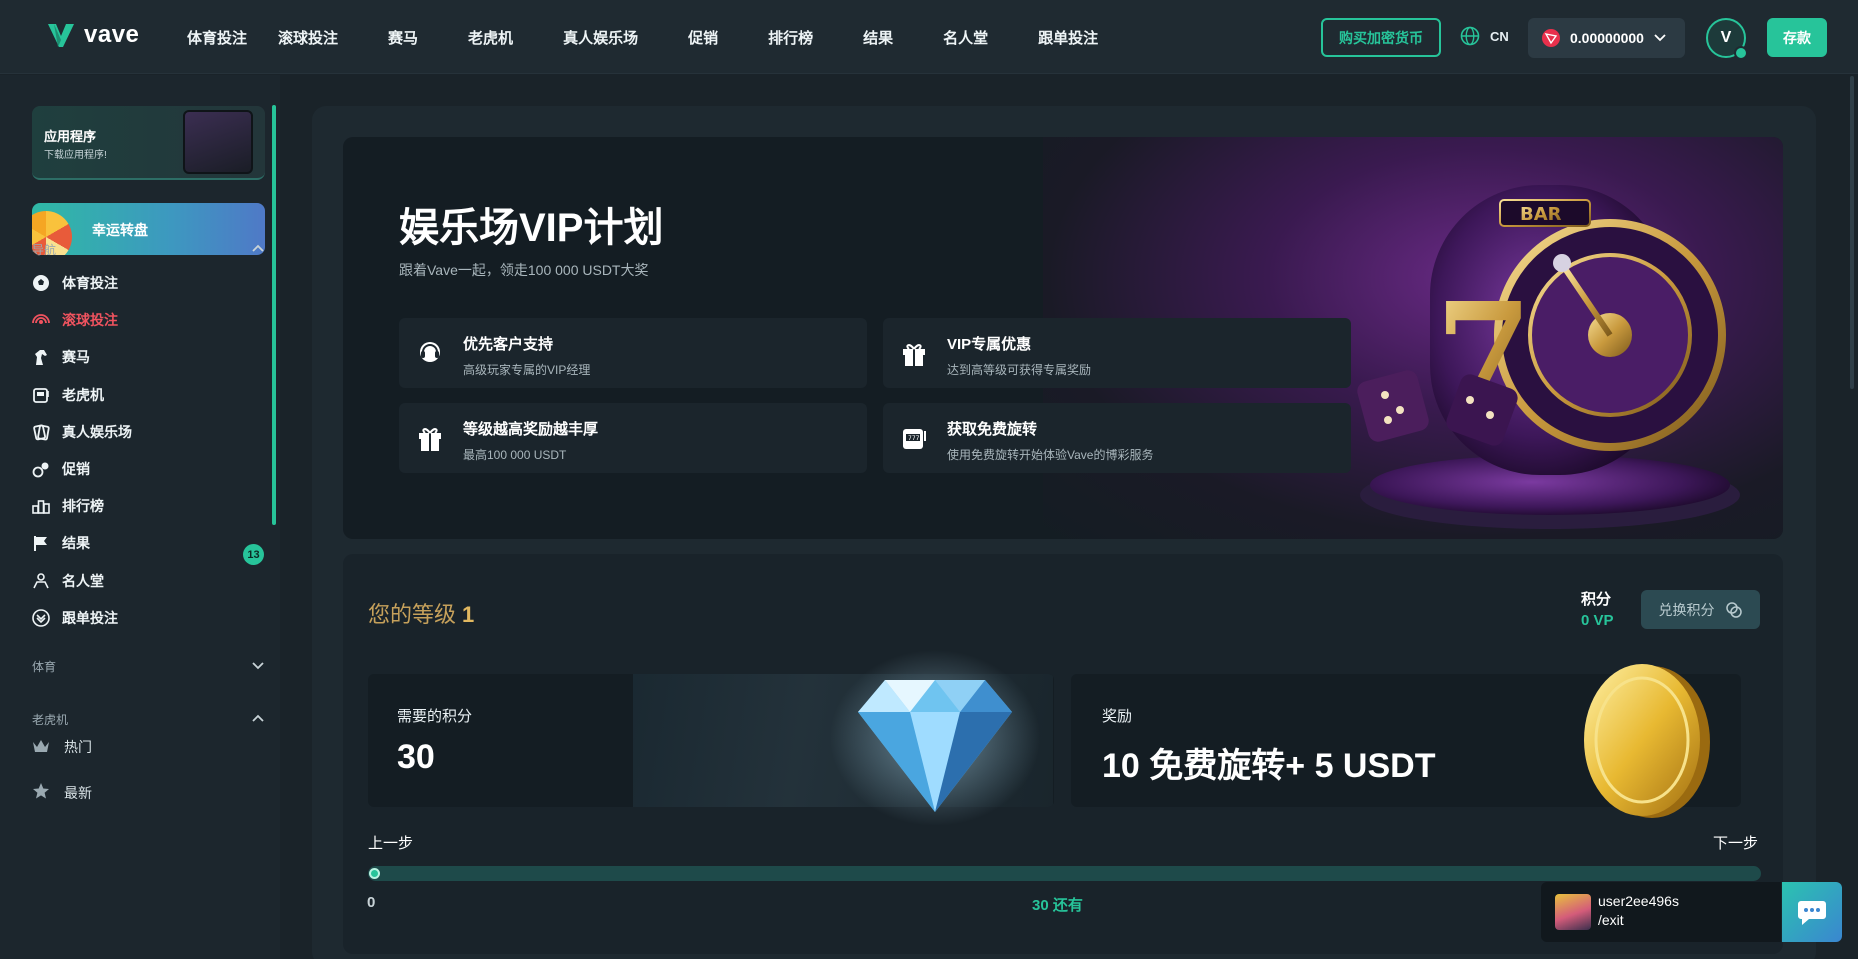  Describe the element at coordinates (68, 581) in the screenshot. I see `sidebar-item-hall-of-fame: 名人堂` at that location.